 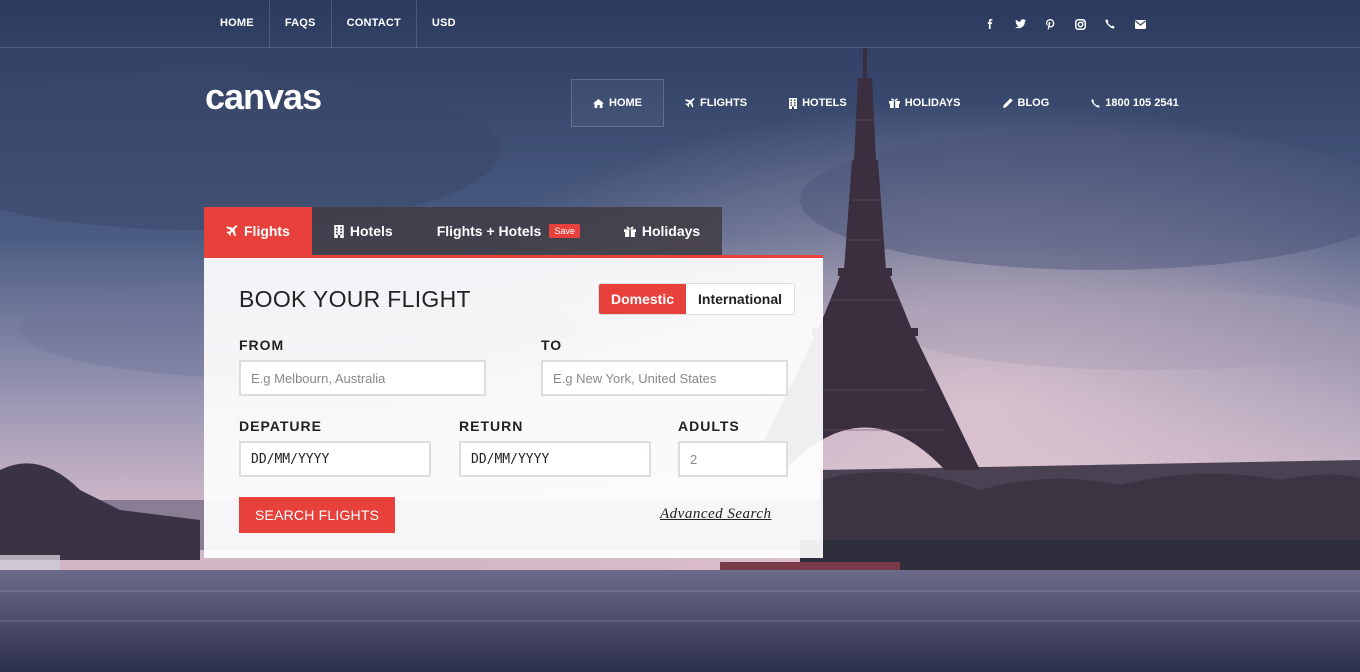 I want to click on nav-holidays: HOLIDAYS, so click(x=925, y=103).